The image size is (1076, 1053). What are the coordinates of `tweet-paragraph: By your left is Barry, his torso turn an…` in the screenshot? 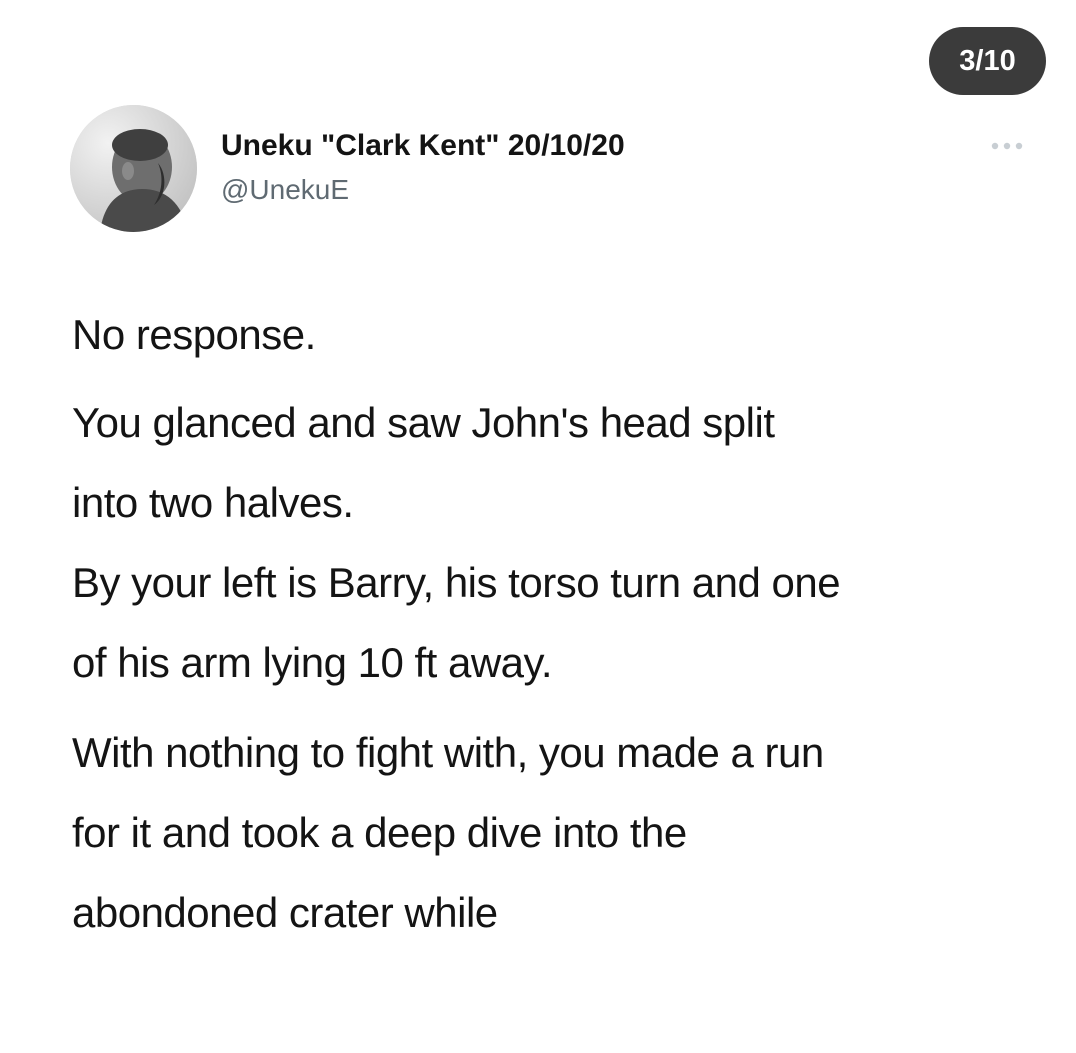 It's located at (456, 622).